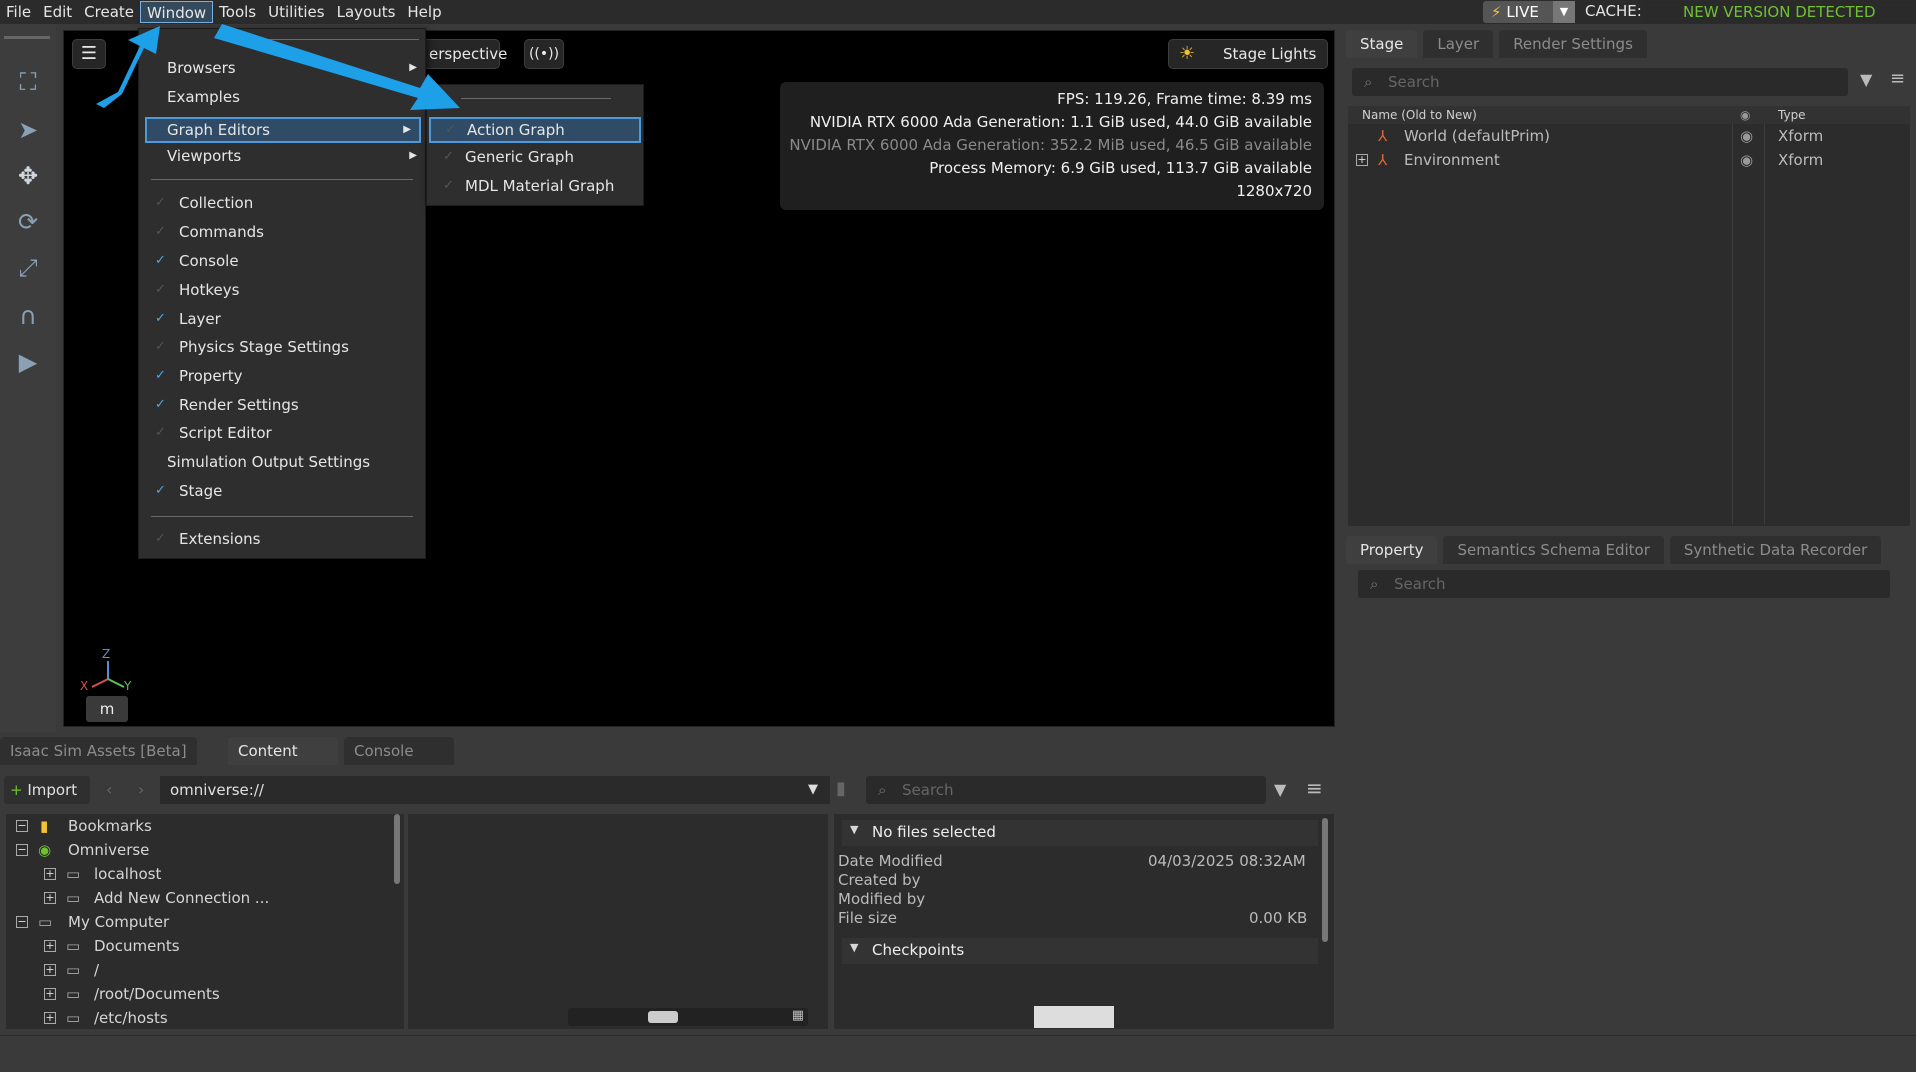 This screenshot has width=1916, height=1072. I want to click on tree-item-root-documents: + ▭ /root/Documents, so click(201, 994).